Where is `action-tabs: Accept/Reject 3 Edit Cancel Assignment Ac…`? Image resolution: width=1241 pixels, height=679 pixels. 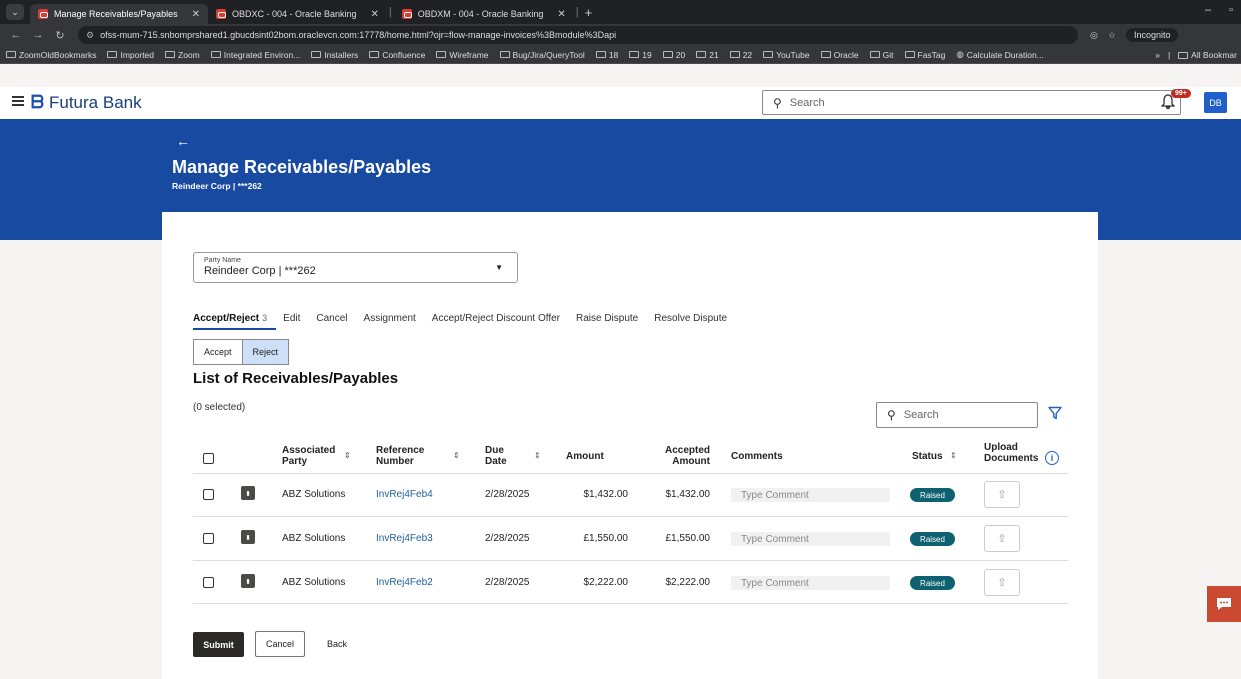
action-tabs: Accept/Reject 3 Edit Cancel Assignment Ac… is located at coordinates (468, 318).